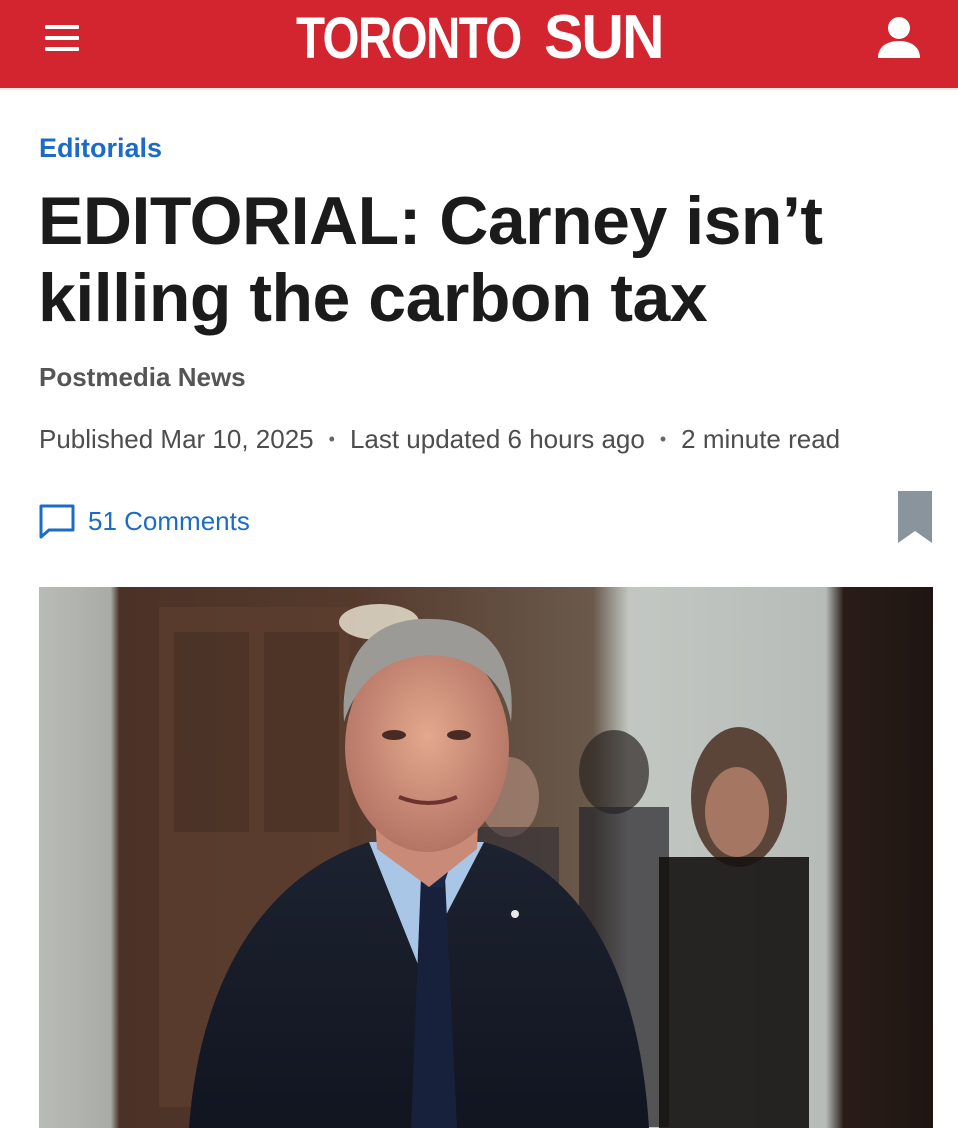 The width and height of the screenshot is (958, 1128). Describe the element at coordinates (761, 439) in the screenshot. I see `read-time: 2 minute read` at that location.